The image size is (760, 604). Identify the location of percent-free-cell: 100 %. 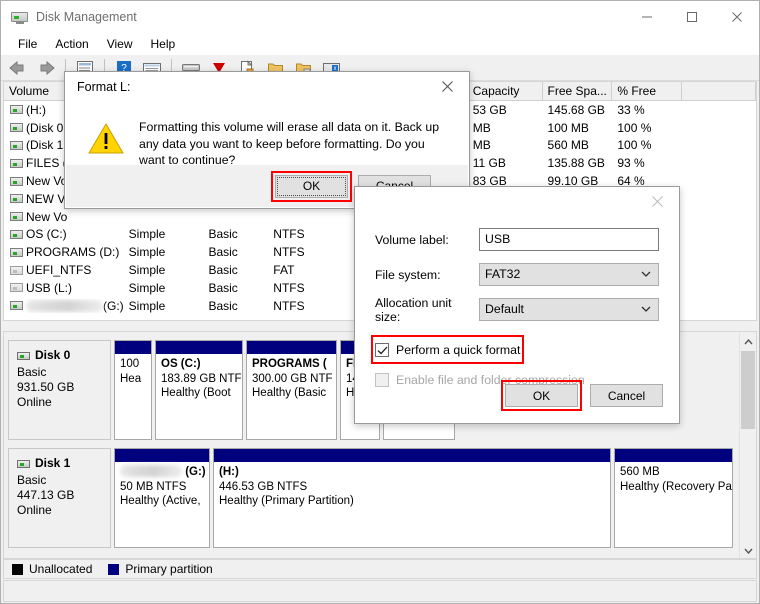
(634, 145).